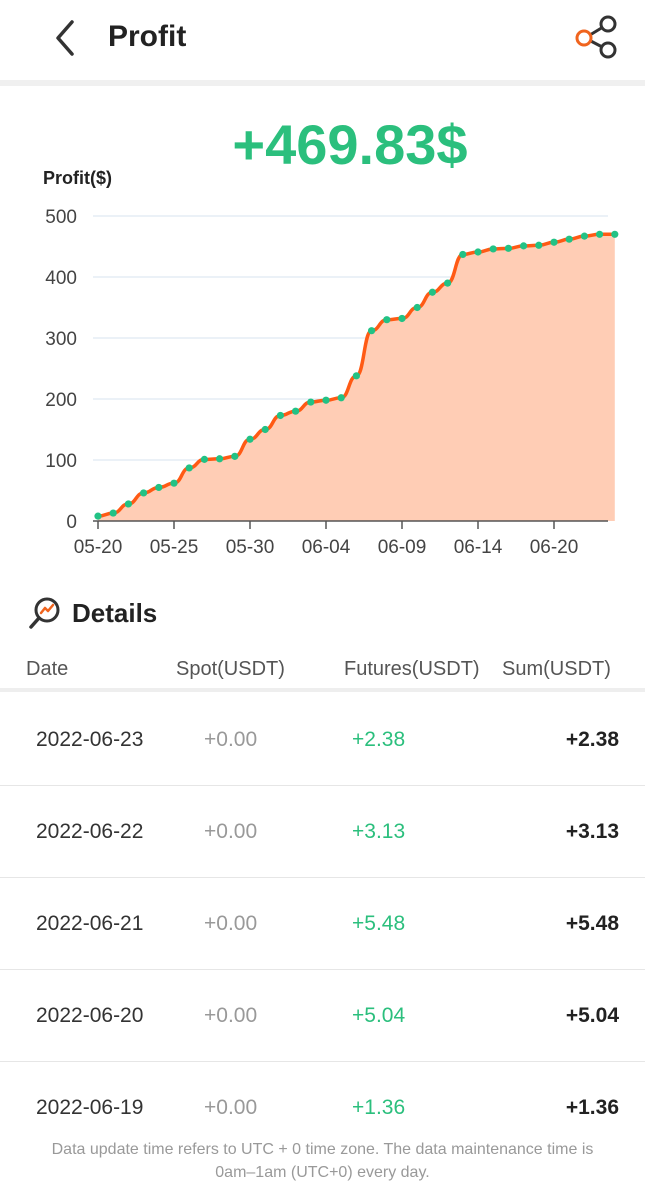 This screenshot has width=645, height=1200. What do you see at coordinates (379, 923) in the screenshot?
I see `row-futures: +5.48` at bounding box center [379, 923].